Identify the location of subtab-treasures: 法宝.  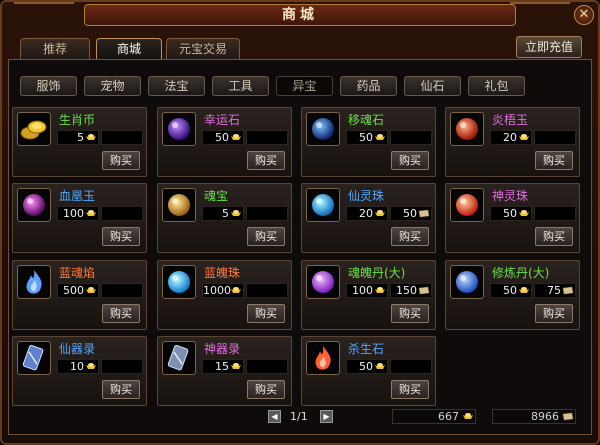
(176, 86).